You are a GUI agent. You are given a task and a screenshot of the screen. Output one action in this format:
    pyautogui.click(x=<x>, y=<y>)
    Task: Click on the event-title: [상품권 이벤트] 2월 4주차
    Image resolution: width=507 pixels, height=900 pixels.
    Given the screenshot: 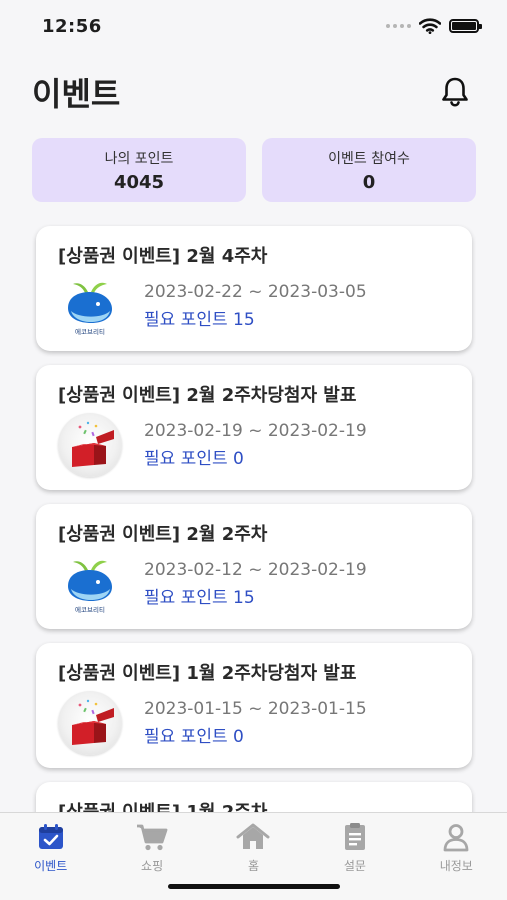 What is the action you would take?
    pyautogui.click(x=163, y=256)
    